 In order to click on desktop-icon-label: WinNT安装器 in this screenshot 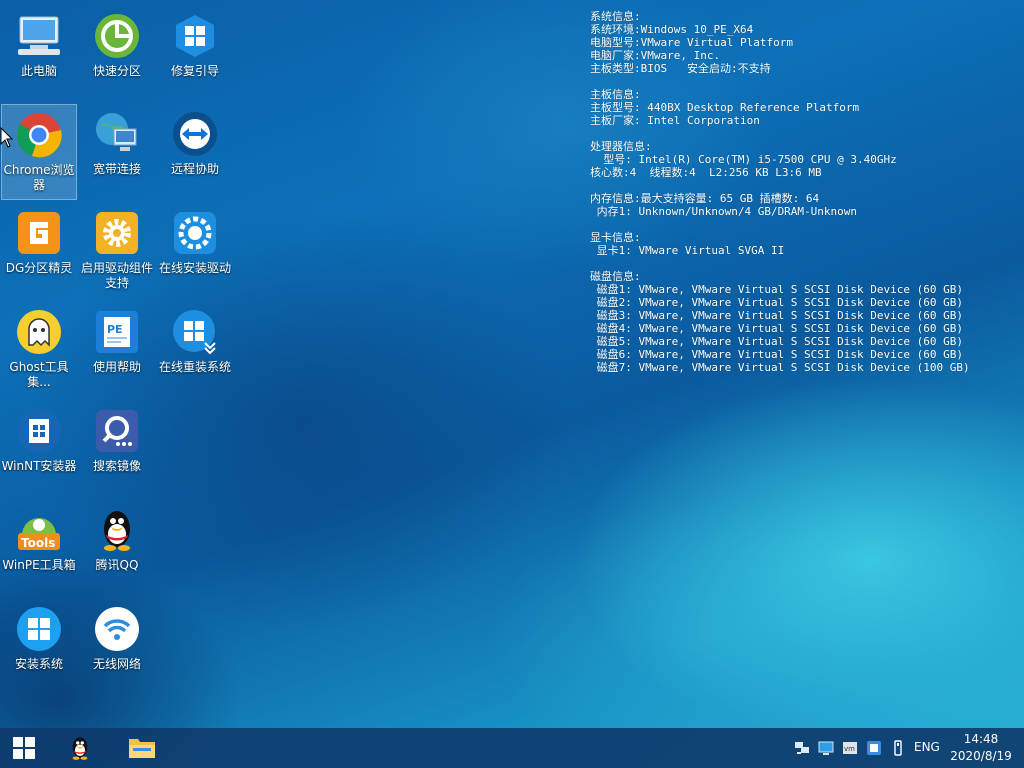, I will do `click(39, 466)`.